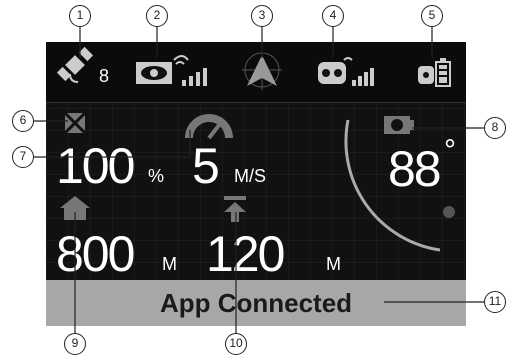  Describe the element at coordinates (75, 344) in the screenshot. I see `callout-9: 9` at that location.